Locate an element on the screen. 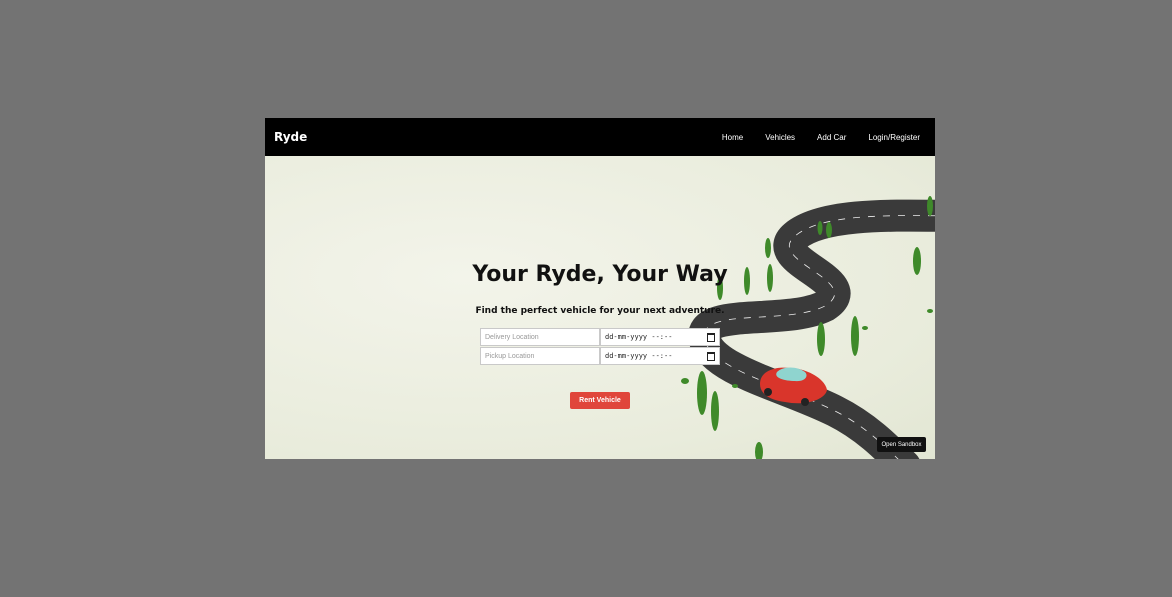 The width and height of the screenshot is (1172, 597). pickup-row: Pickup Location dd-mm-yyyy --:-- is located at coordinates (600, 356).